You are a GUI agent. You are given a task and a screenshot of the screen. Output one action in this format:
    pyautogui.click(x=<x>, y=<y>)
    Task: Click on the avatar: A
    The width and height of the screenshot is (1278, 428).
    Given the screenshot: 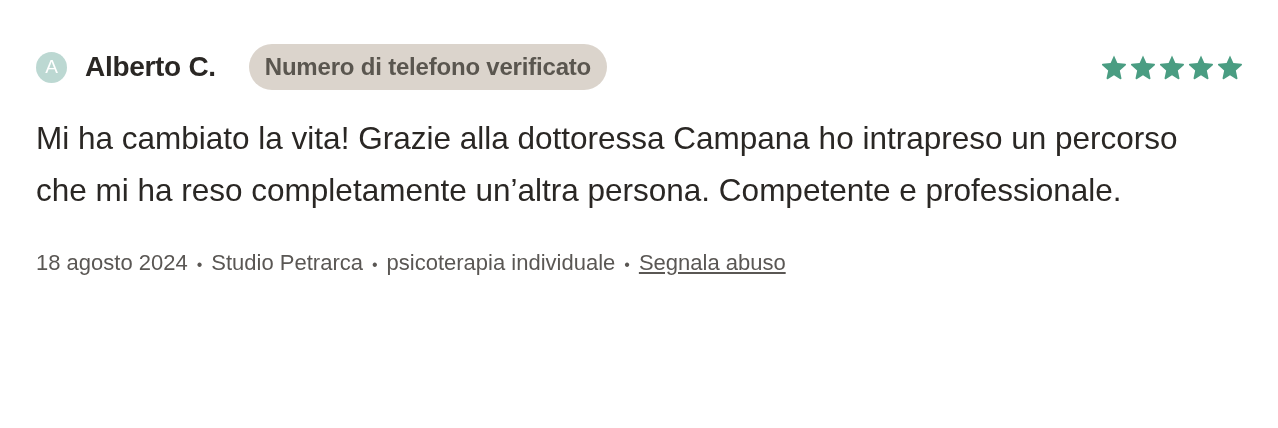 What is the action you would take?
    pyautogui.click(x=51, y=67)
    